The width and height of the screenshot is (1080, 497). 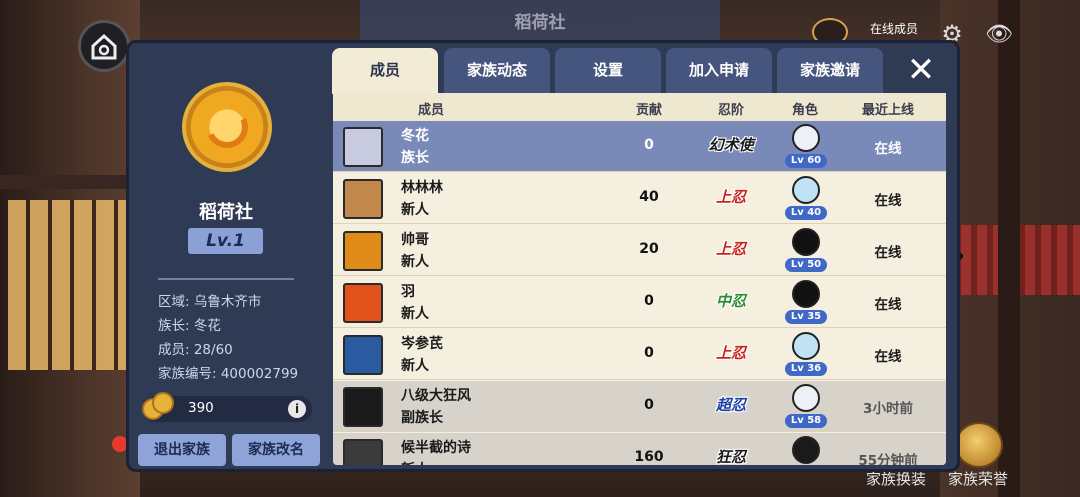 I want to click on family-id: 家族编号: 400002799, so click(x=228, y=374).